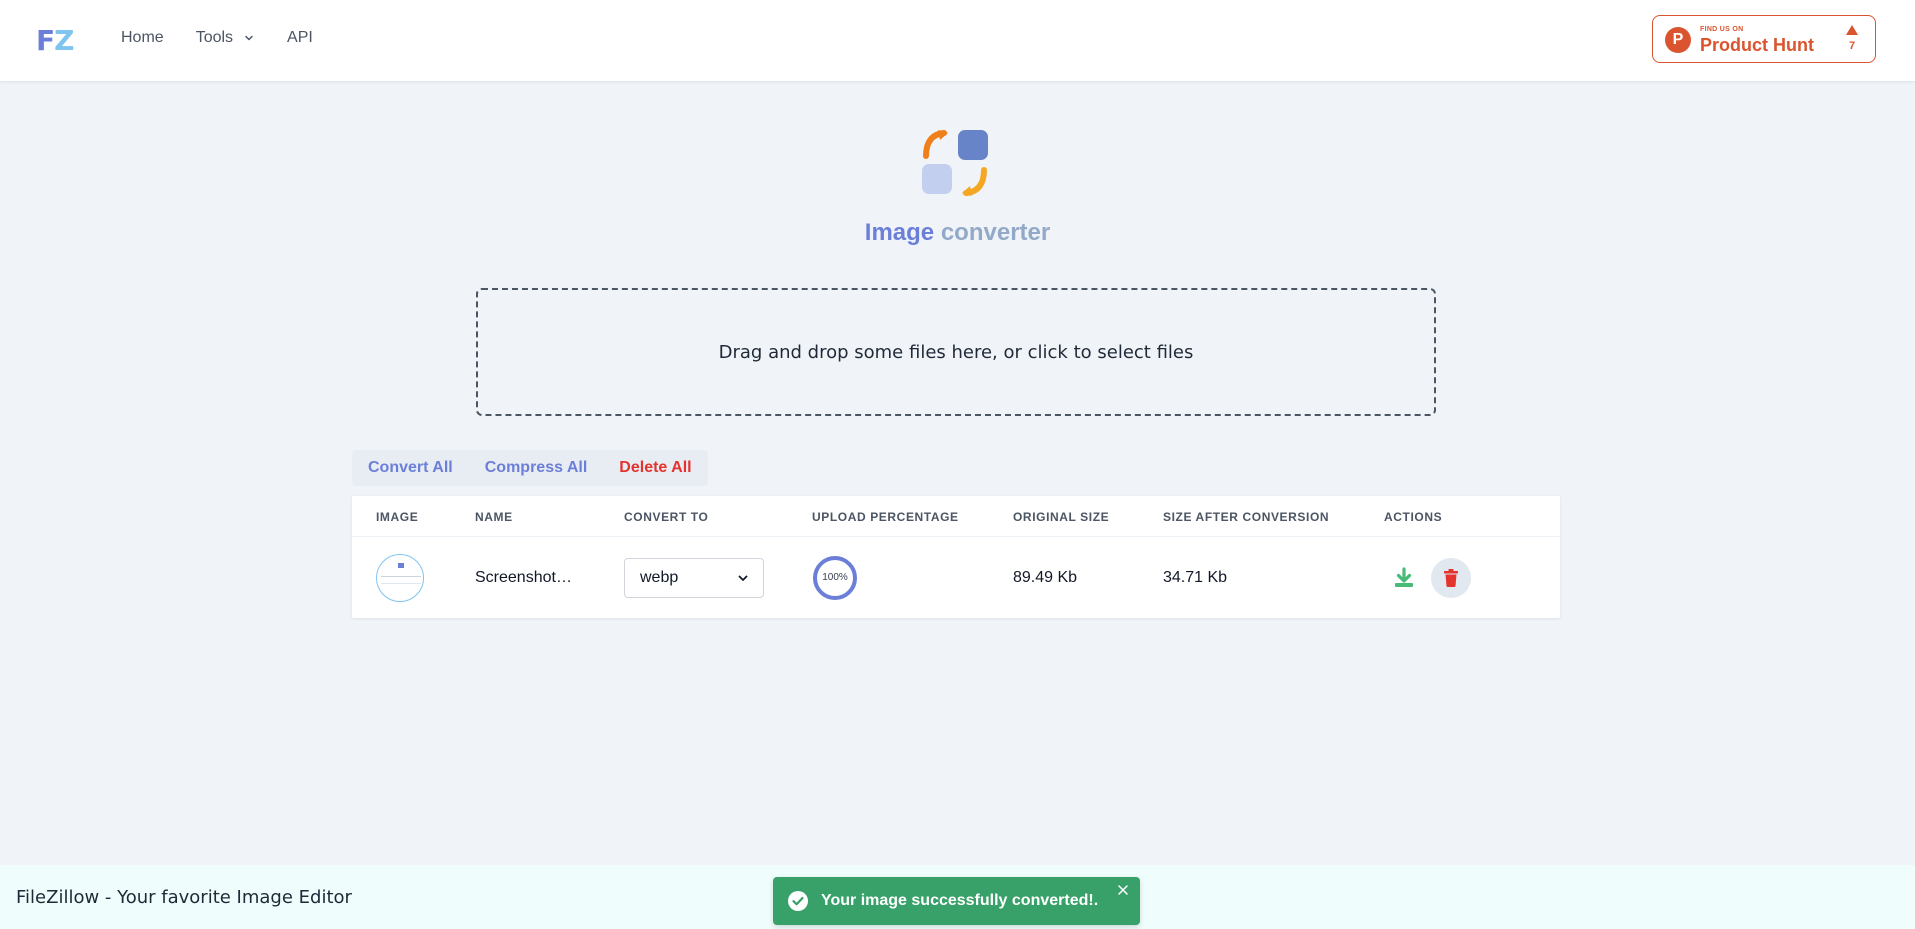  Describe the element at coordinates (1195, 577) in the screenshot. I see `cell-size-after: 34.71 Kb` at that location.